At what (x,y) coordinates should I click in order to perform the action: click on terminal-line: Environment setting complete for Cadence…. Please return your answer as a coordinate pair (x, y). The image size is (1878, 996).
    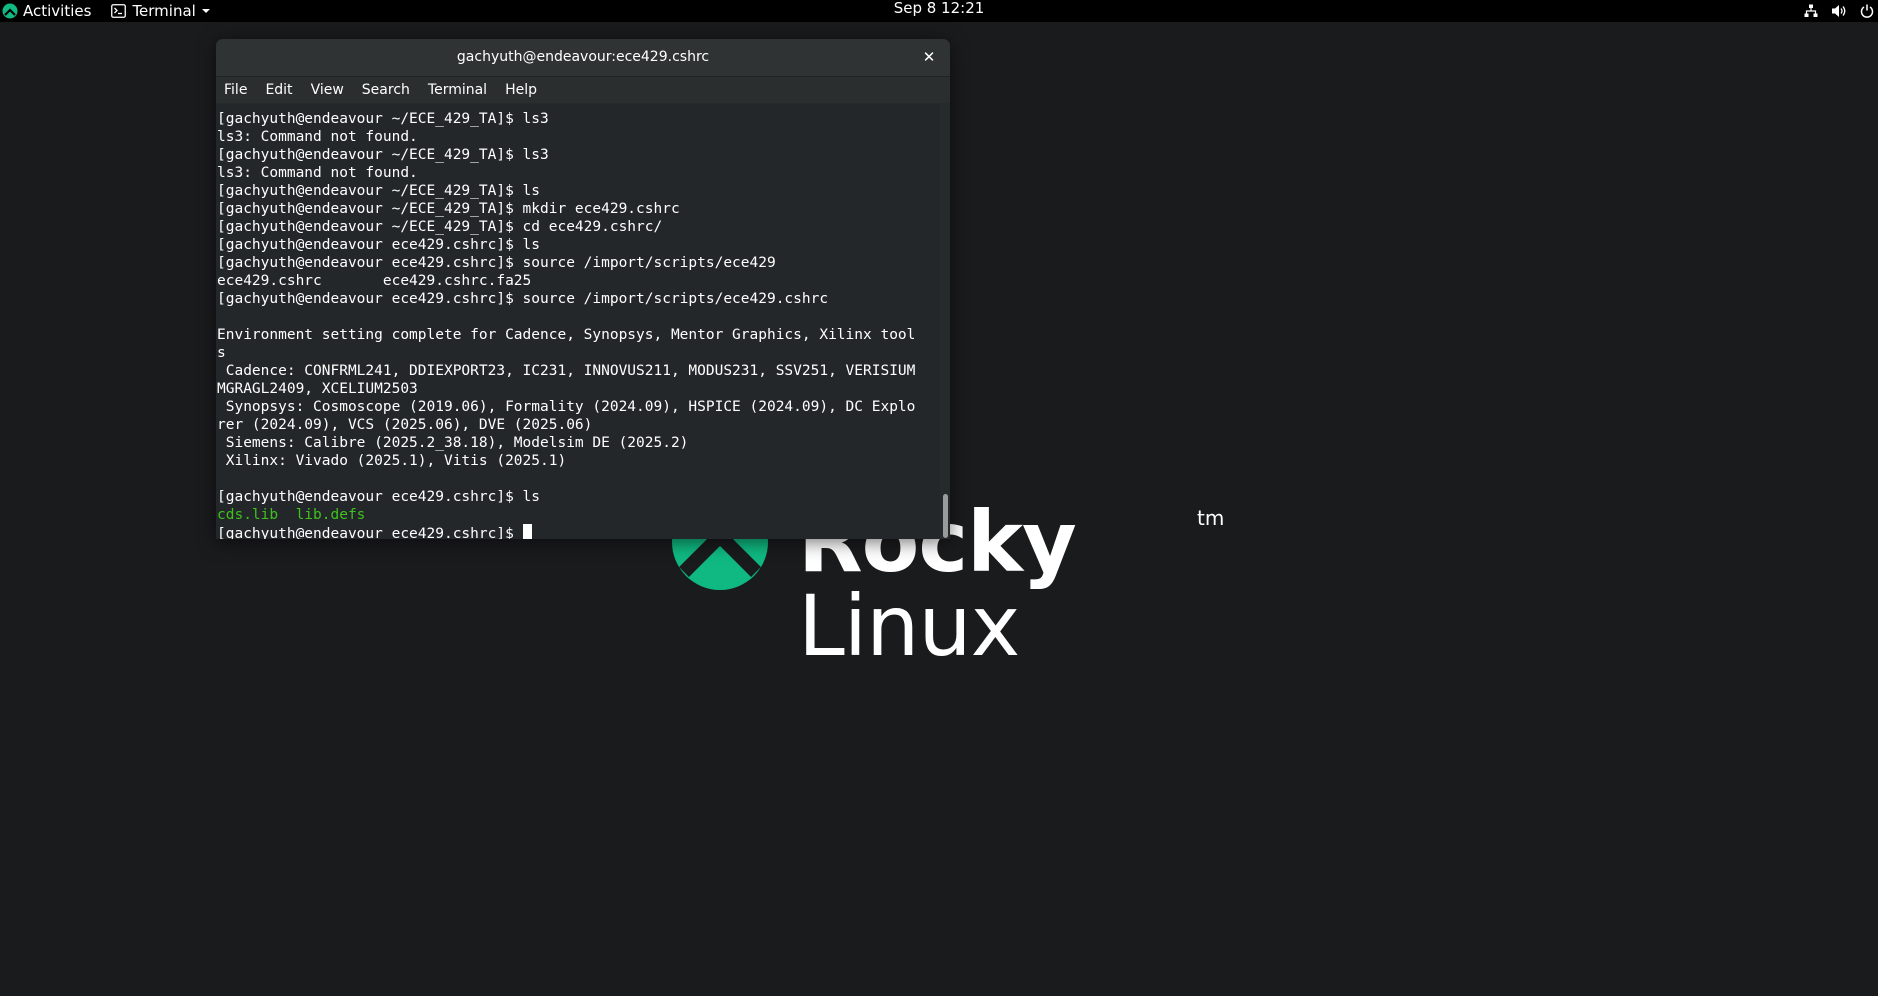
    Looking at the image, I should click on (578, 335).